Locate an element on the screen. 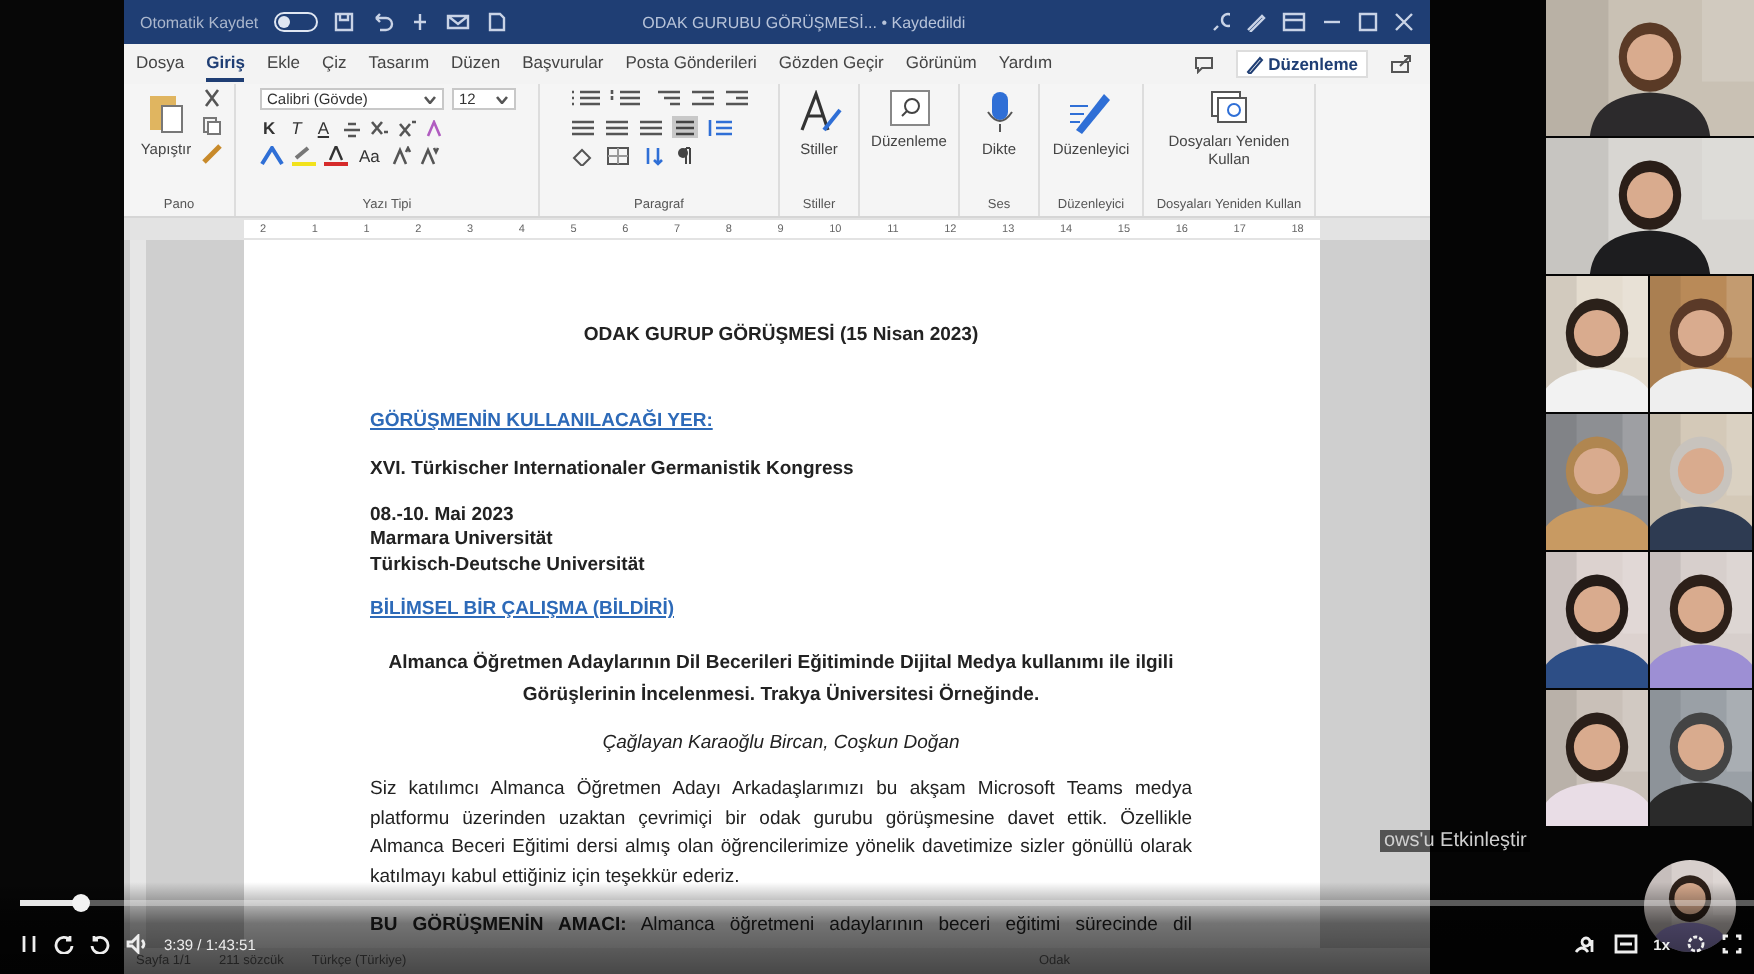 The image size is (1754, 974). shading-icon is located at coordinates (583, 156).